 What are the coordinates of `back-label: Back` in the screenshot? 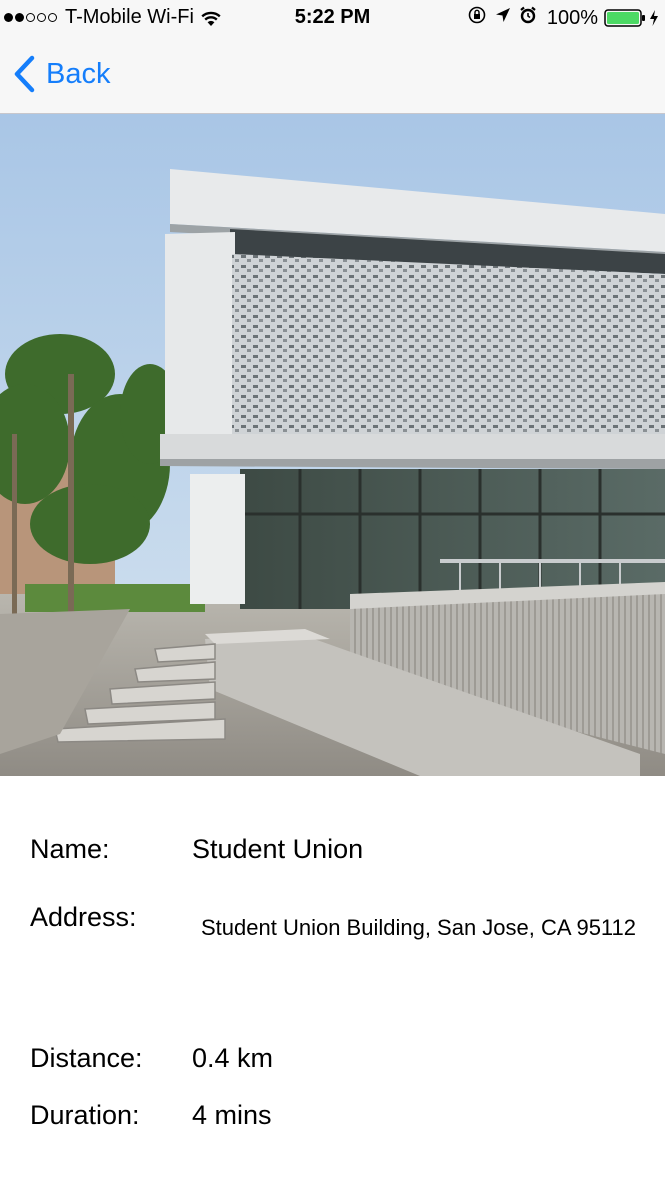 It's located at (78, 73).